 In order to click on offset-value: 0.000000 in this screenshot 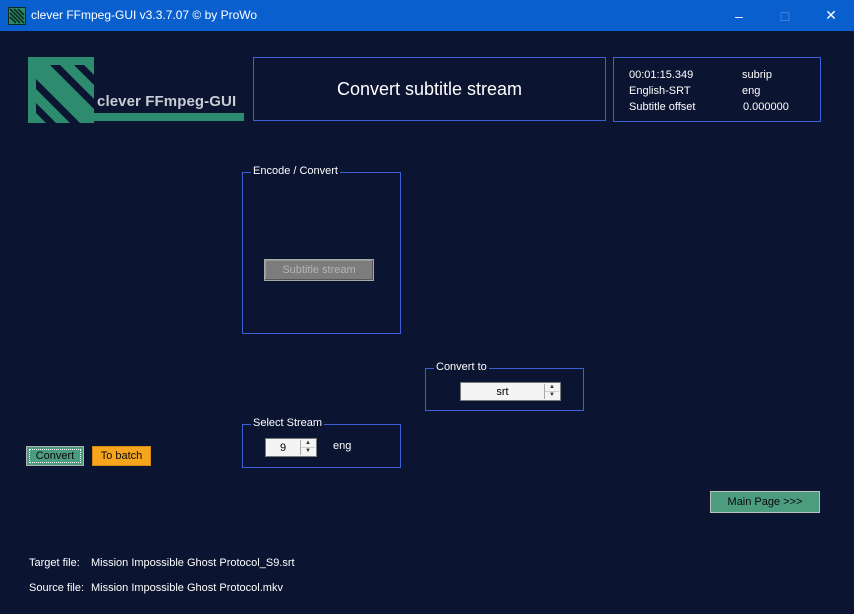, I will do `click(766, 107)`.